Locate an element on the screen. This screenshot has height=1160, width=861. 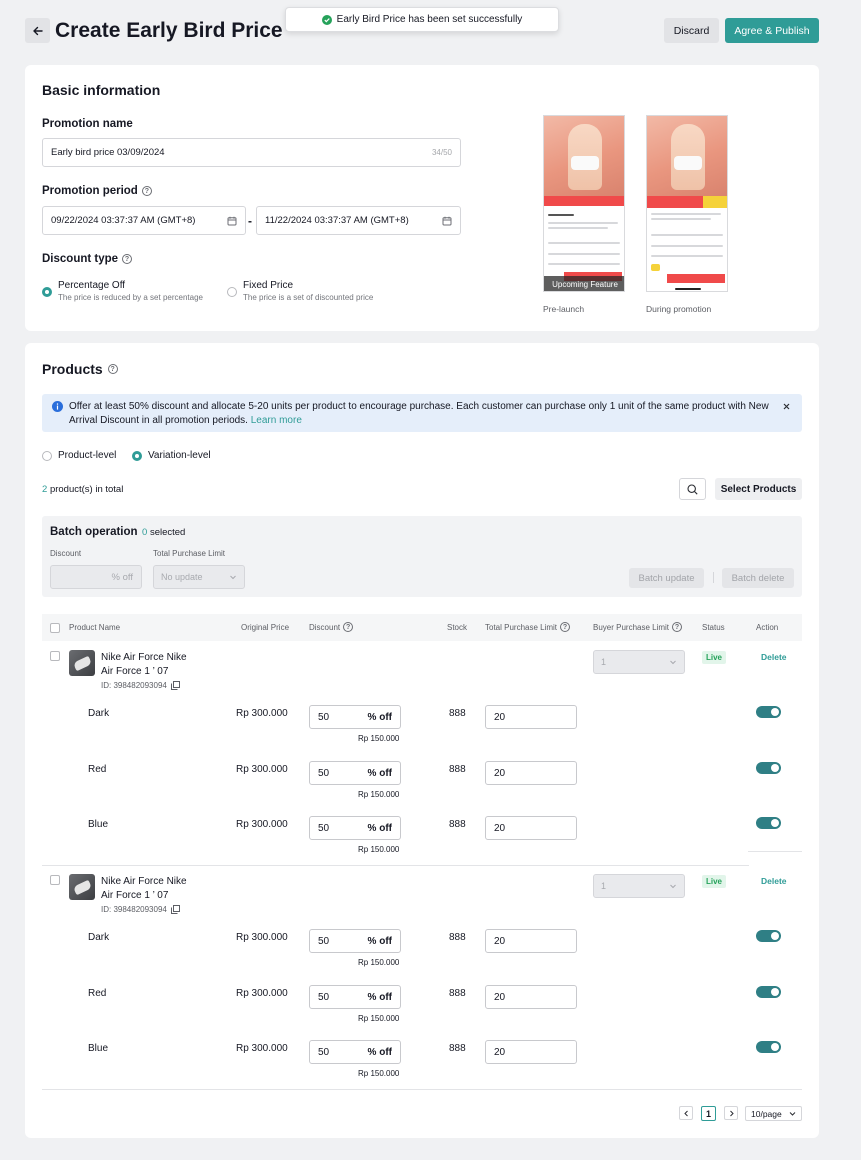
page-button-current: 1 is located at coordinates (708, 1113).